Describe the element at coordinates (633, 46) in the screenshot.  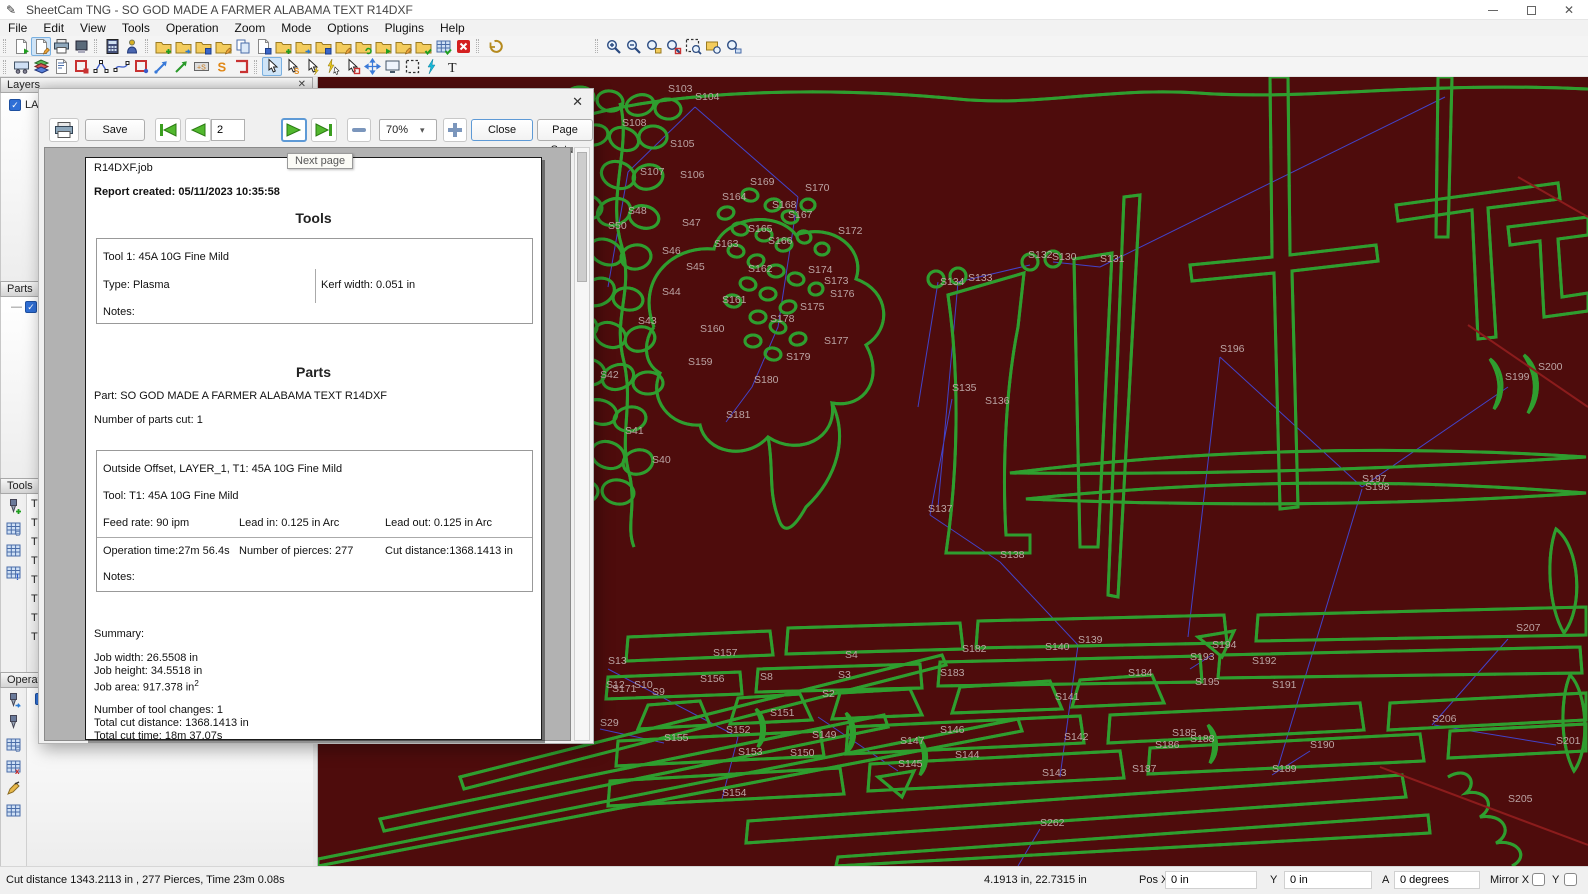
I see `zoom-out-icon` at that location.